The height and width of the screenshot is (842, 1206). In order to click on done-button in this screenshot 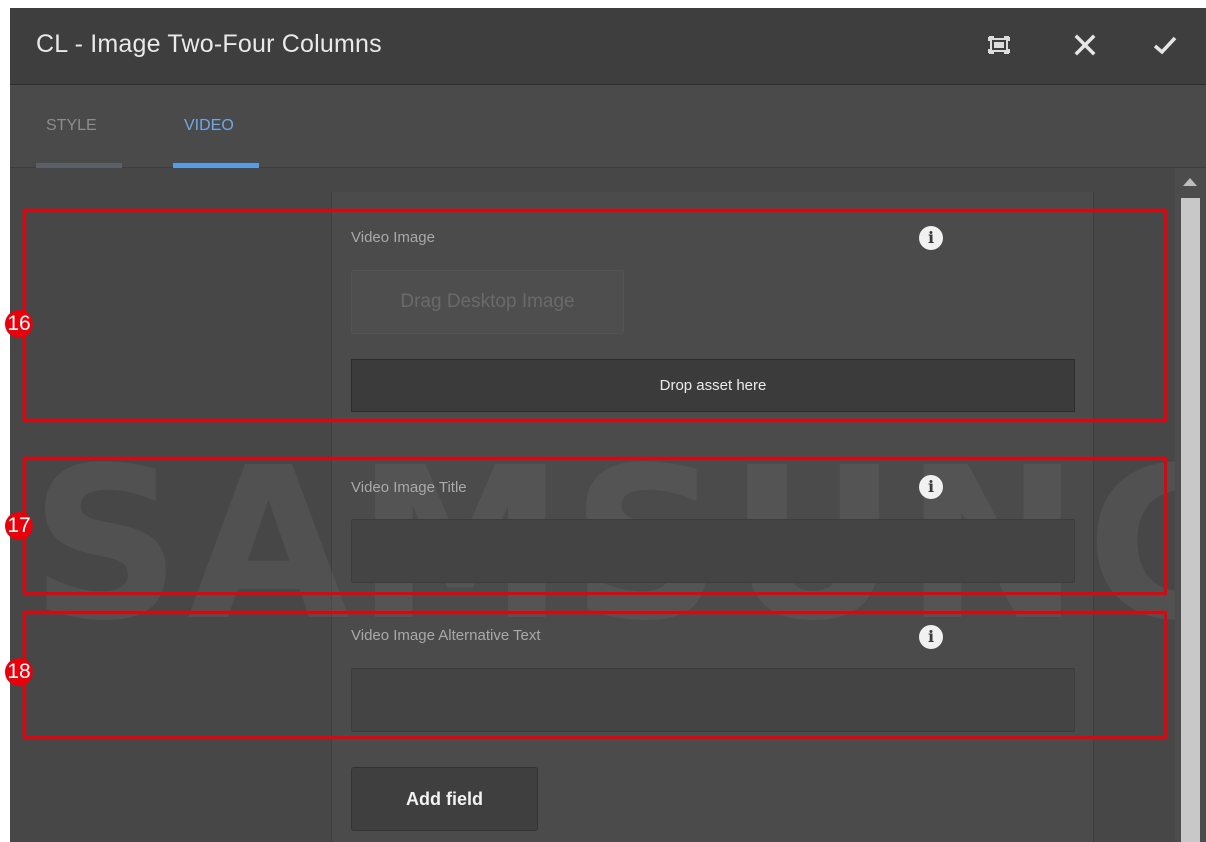, I will do `click(1165, 45)`.